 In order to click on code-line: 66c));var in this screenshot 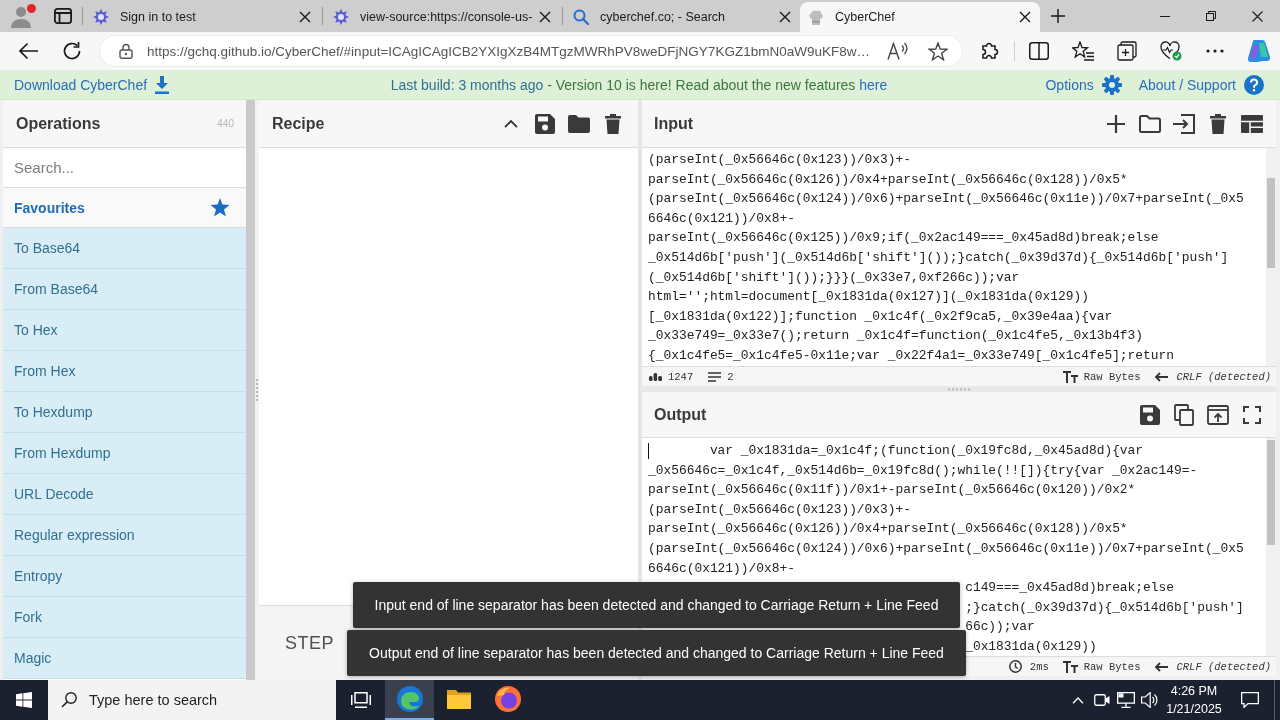, I will do `click(1000, 627)`.